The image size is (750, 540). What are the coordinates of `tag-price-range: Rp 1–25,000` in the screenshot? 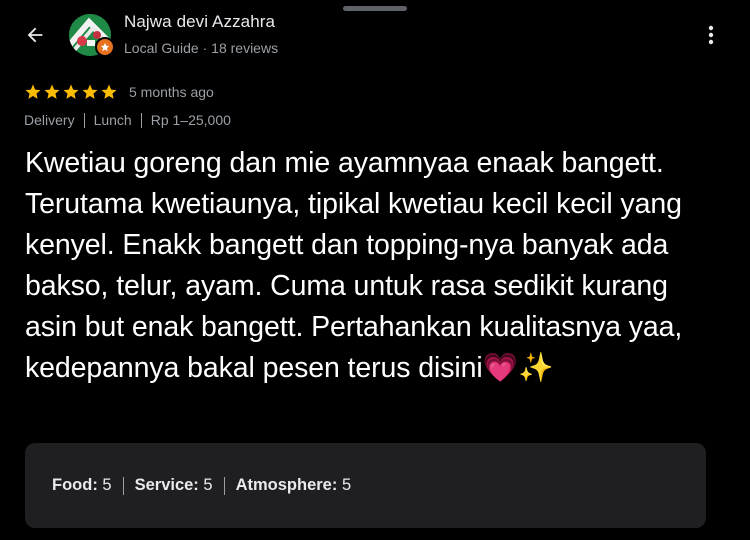 It's located at (190, 120).